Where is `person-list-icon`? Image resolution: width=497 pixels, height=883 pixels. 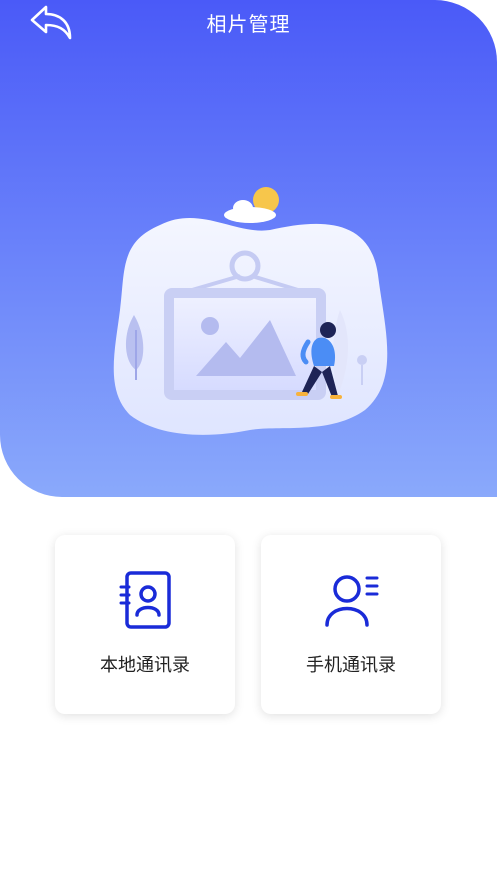 person-list-icon is located at coordinates (352, 601).